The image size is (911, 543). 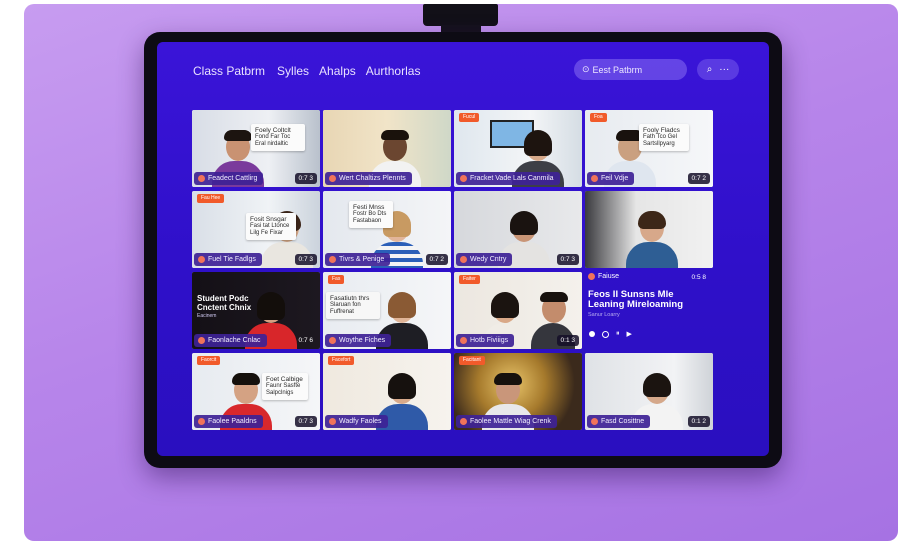 What do you see at coordinates (337, 71) in the screenshot?
I see `nav-item-apps: Ahalps` at bounding box center [337, 71].